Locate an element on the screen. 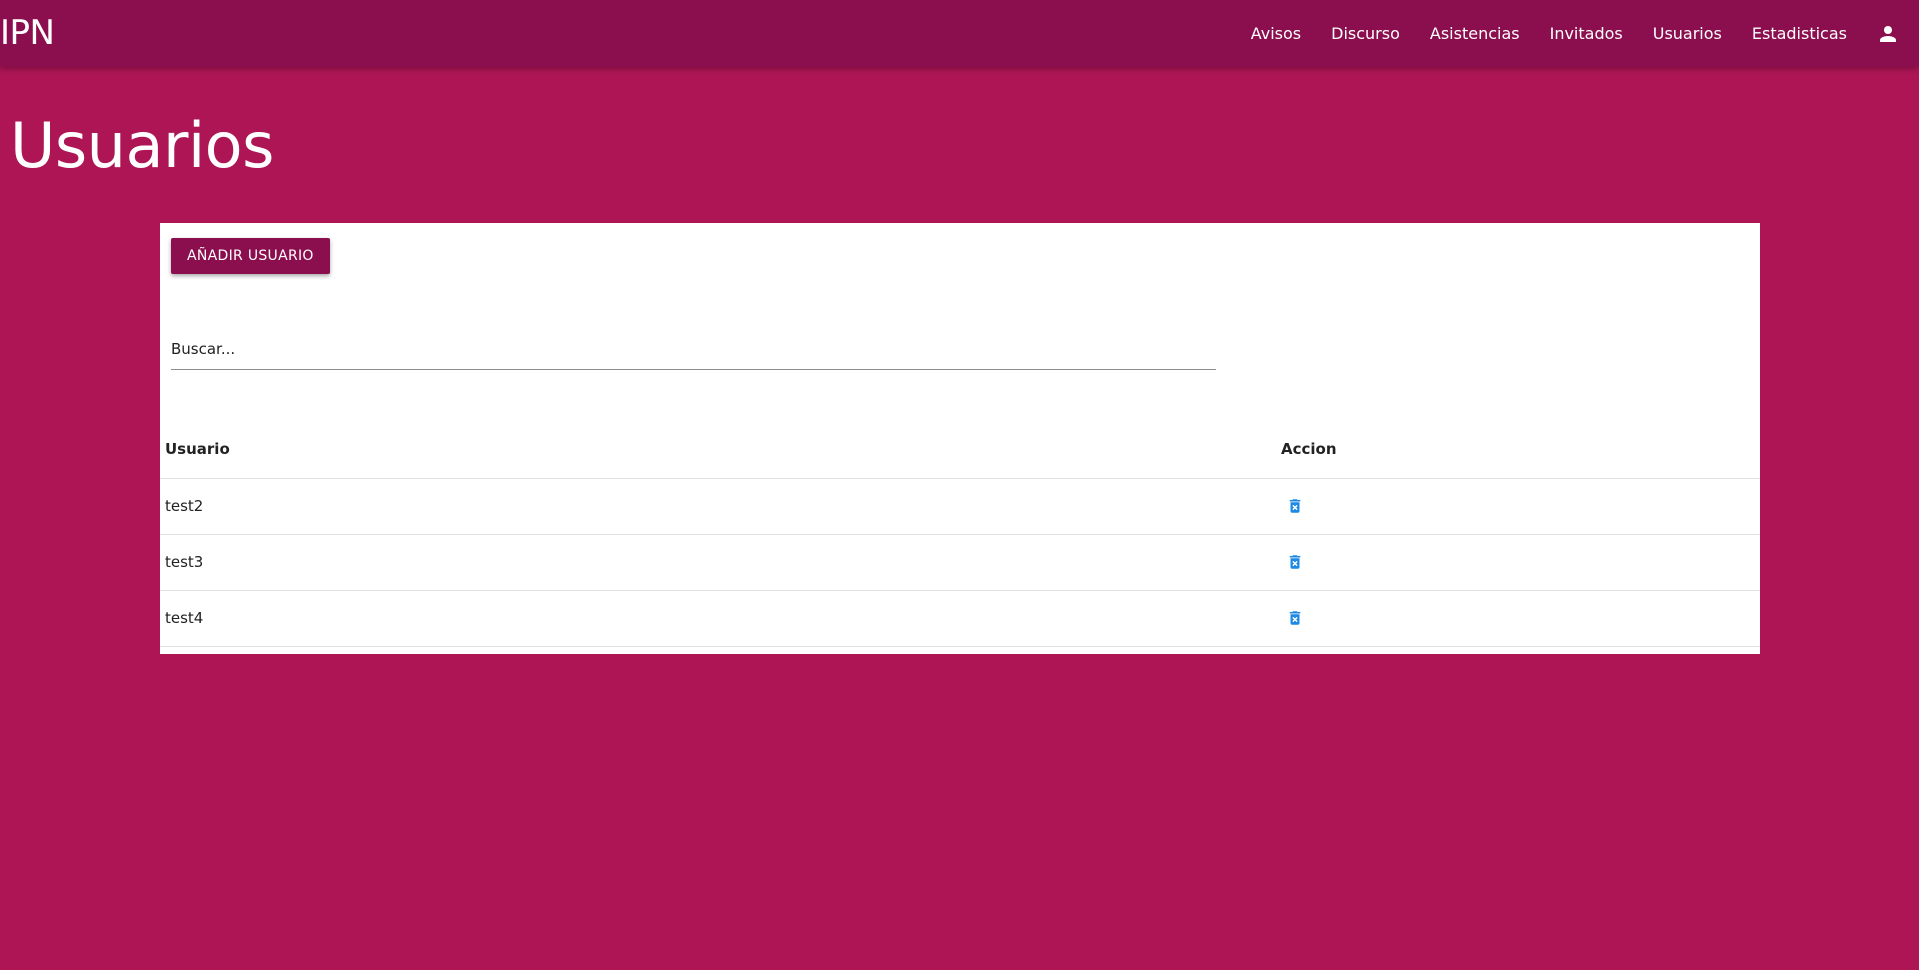  page-title: Usuarios is located at coordinates (142, 145).